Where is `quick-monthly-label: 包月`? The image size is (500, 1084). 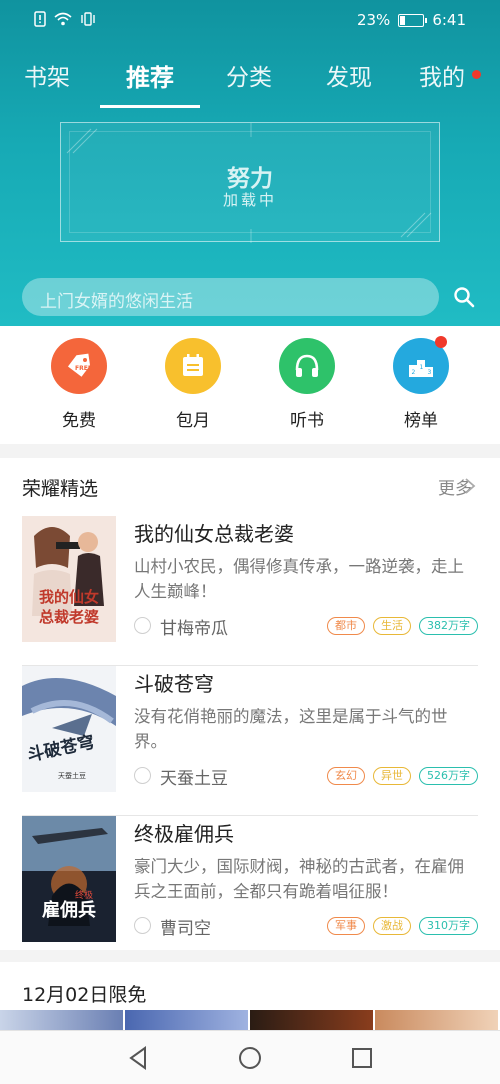
quick-monthly-label: 包月 is located at coordinates (193, 421).